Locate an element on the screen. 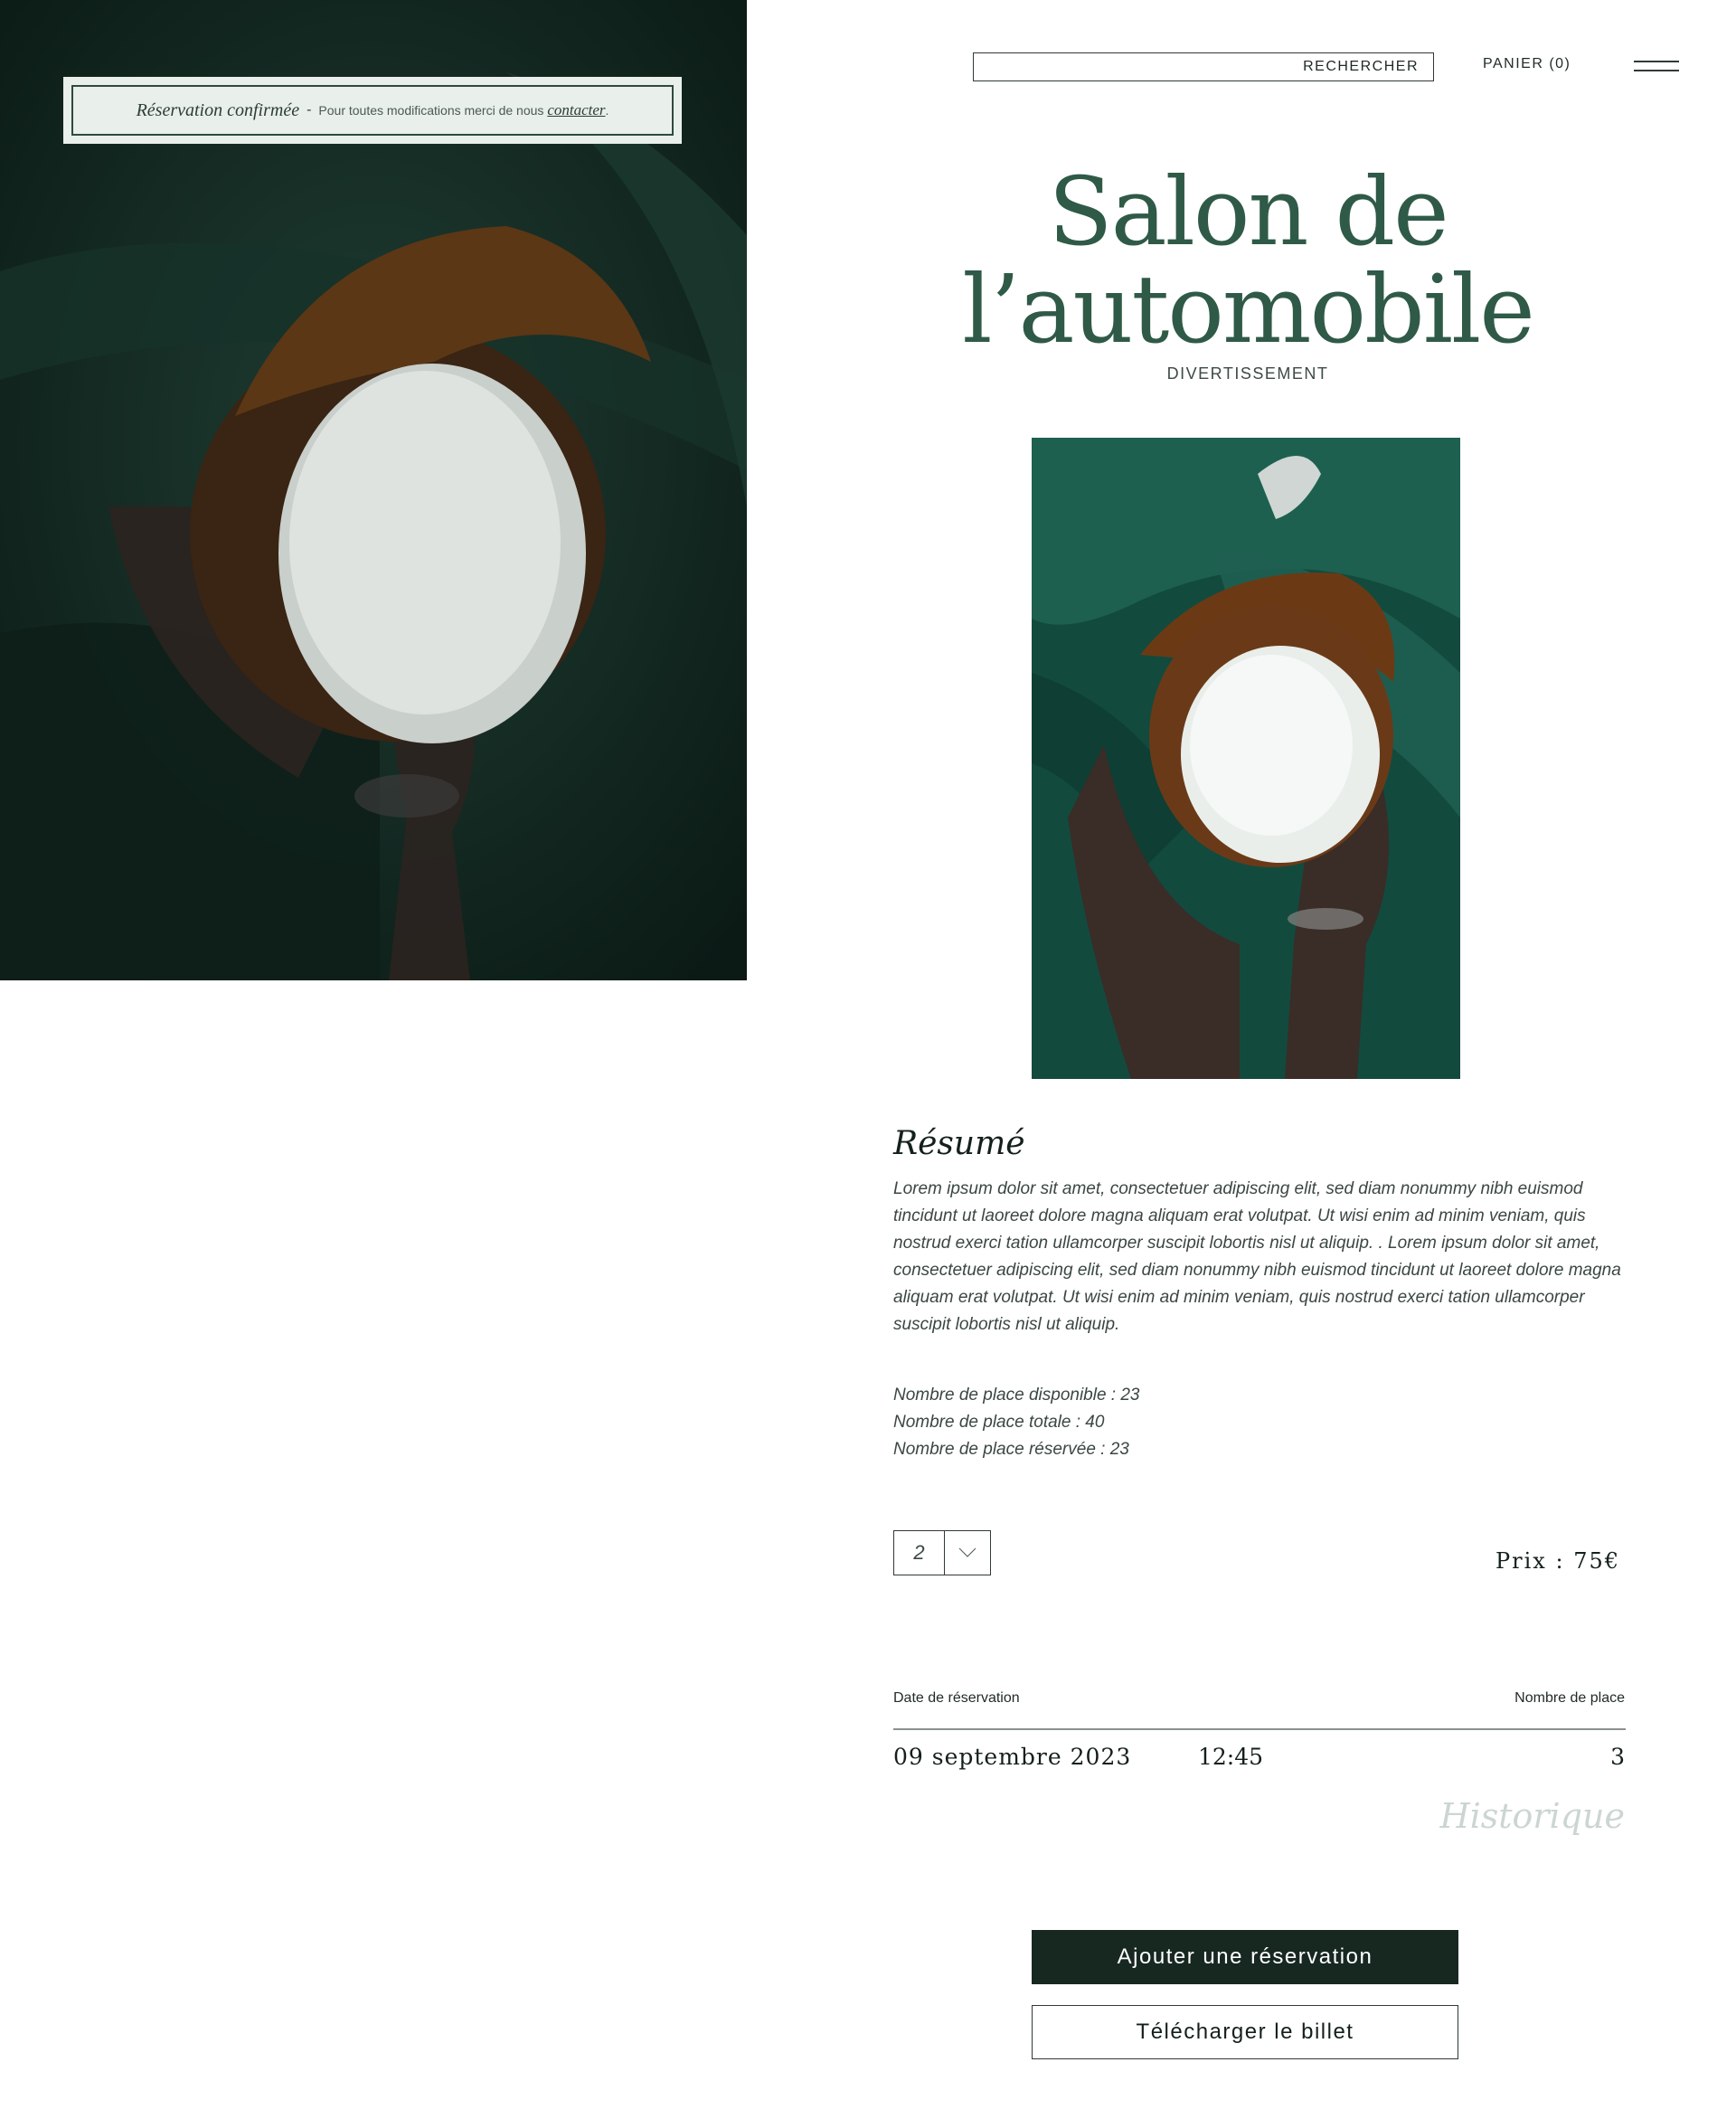 This screenshot has height=2119, width=1736. menu-line-top is located at coordinates (1657, 61).